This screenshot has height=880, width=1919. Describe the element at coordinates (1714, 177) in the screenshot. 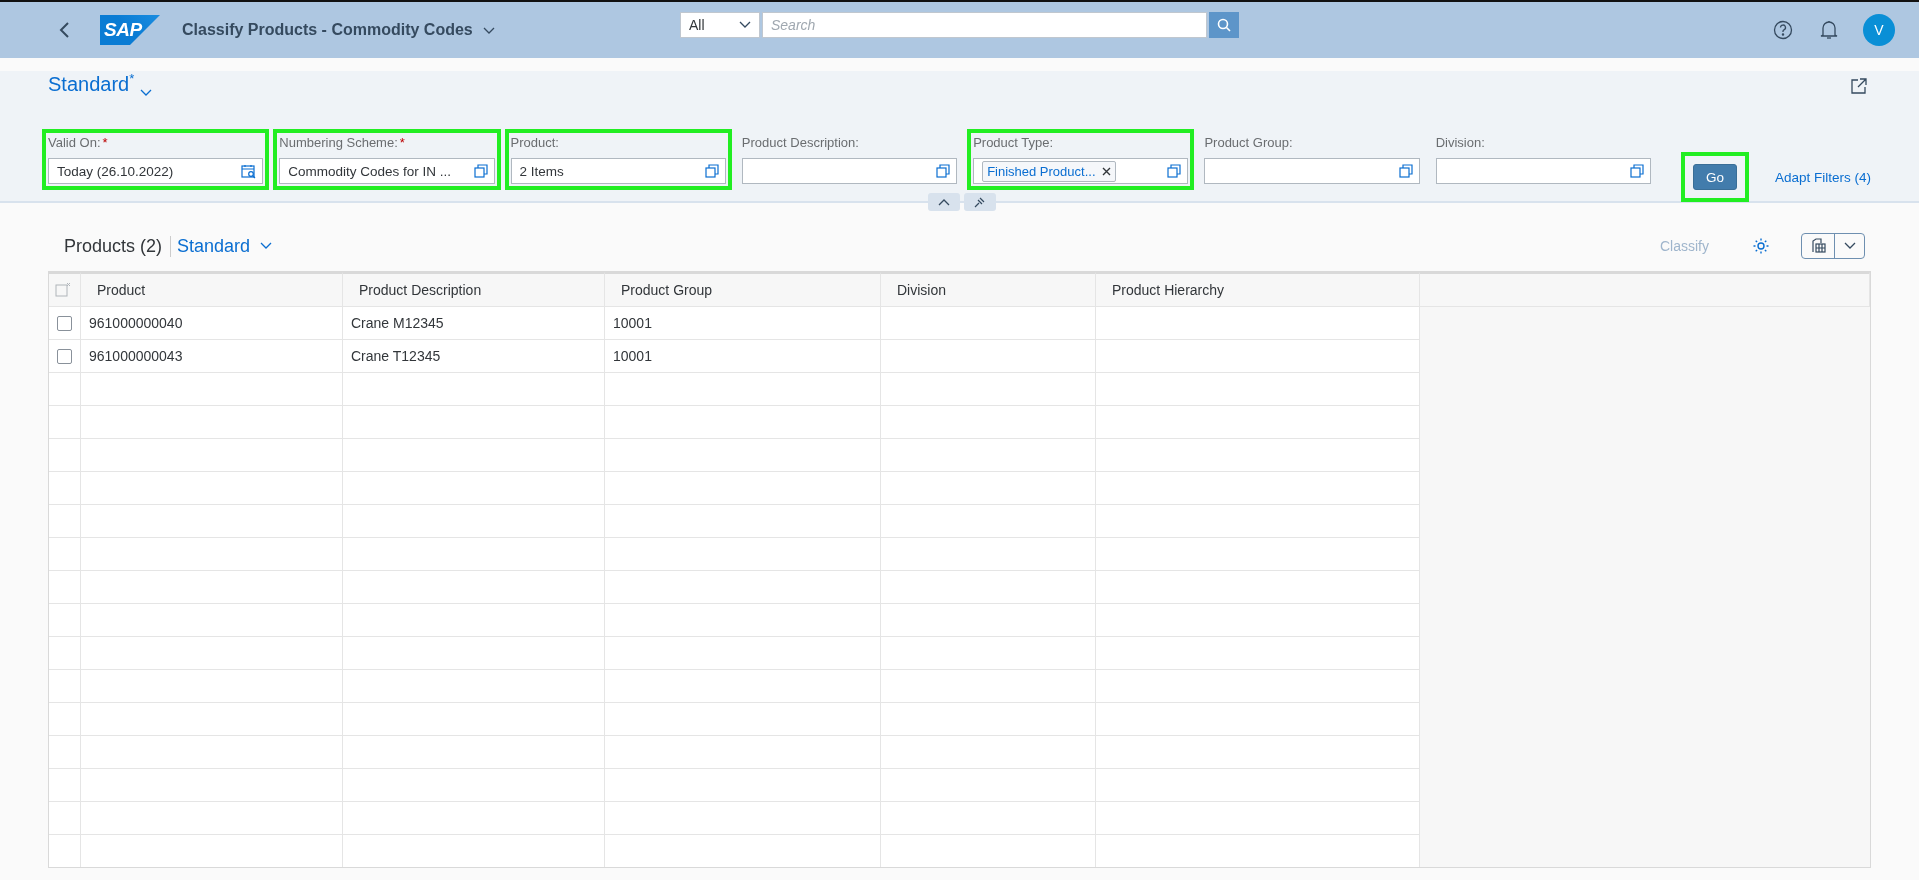

I see `go-button: Go` at that location.